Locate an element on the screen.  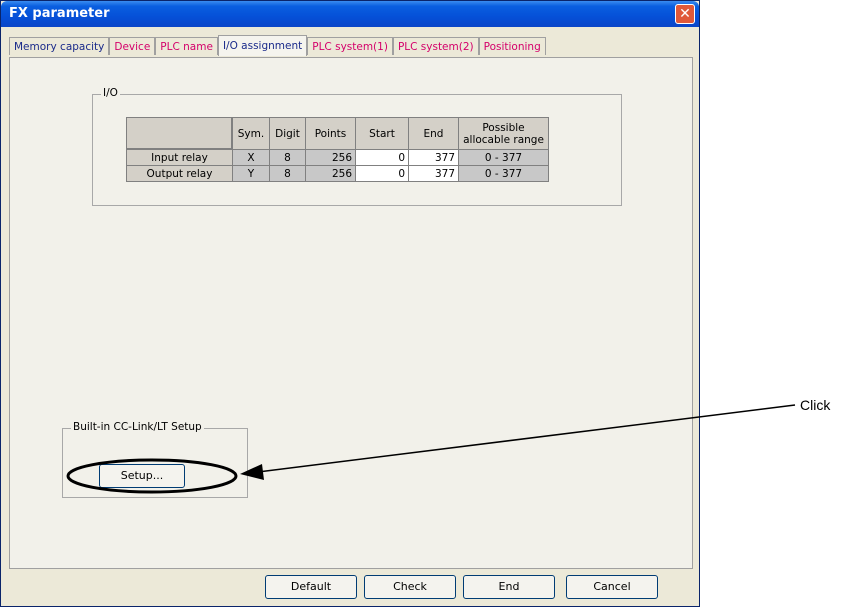
col-header-end: End is located at coordinates (433, 133).